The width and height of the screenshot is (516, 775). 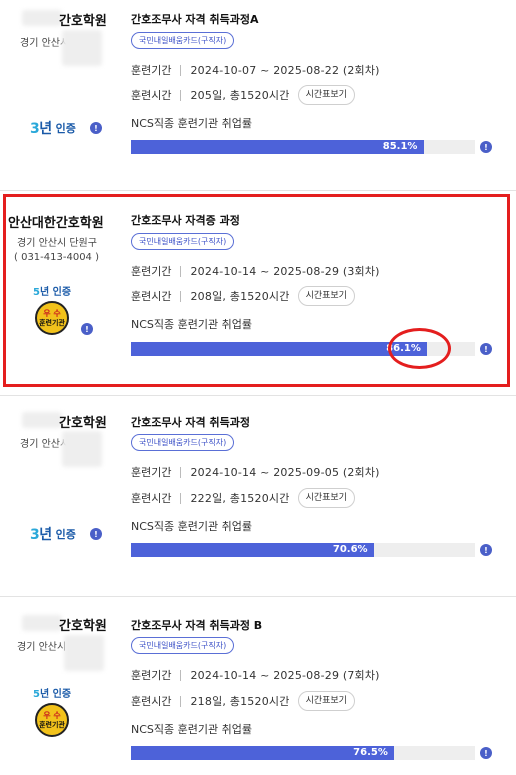 What do you see at coordinates (240, 498) in the screenshot?
I see `hours-value: 222일, 총1520시간` at bounding box center [240, 498].